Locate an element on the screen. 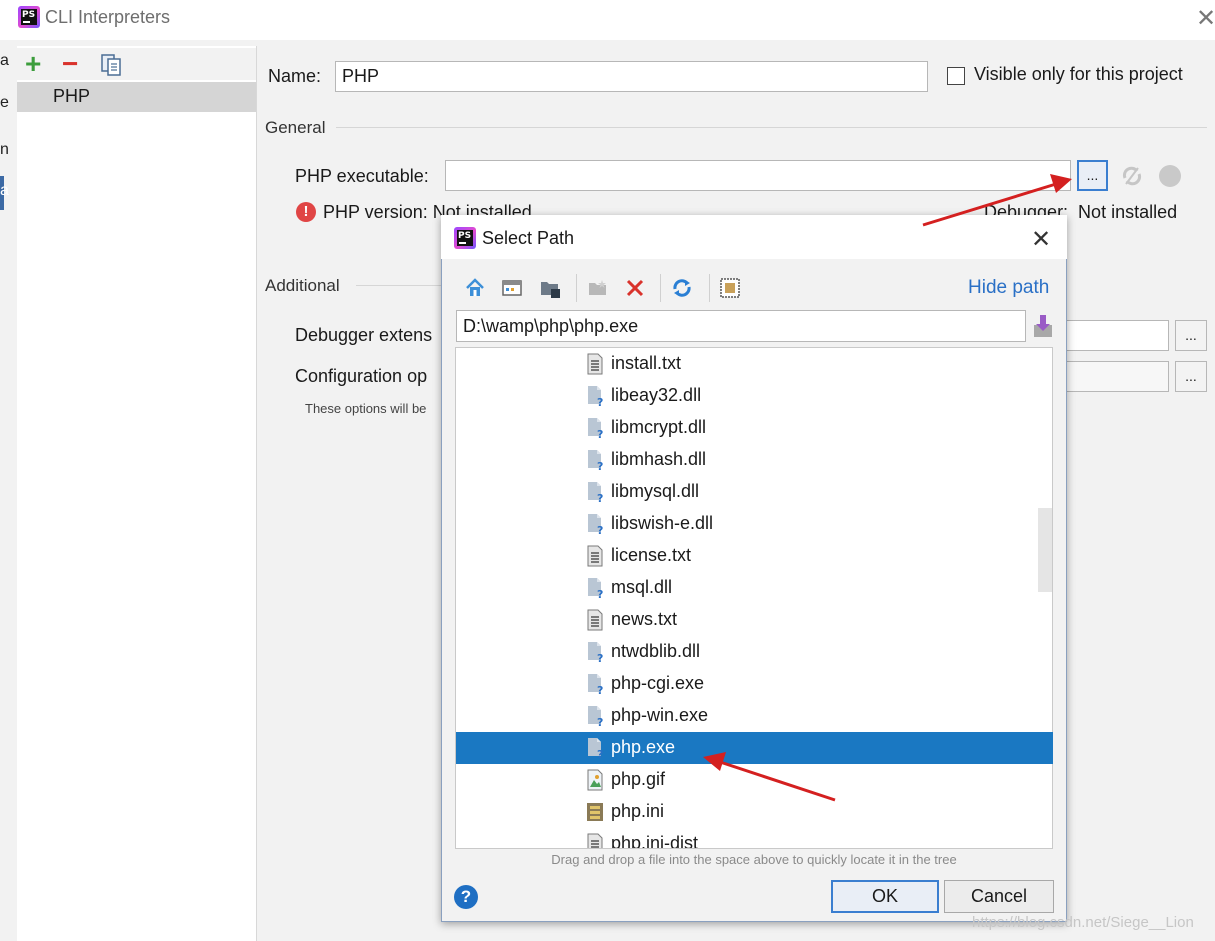  annotation-arrow-browse is located at coordinates (997, 200).